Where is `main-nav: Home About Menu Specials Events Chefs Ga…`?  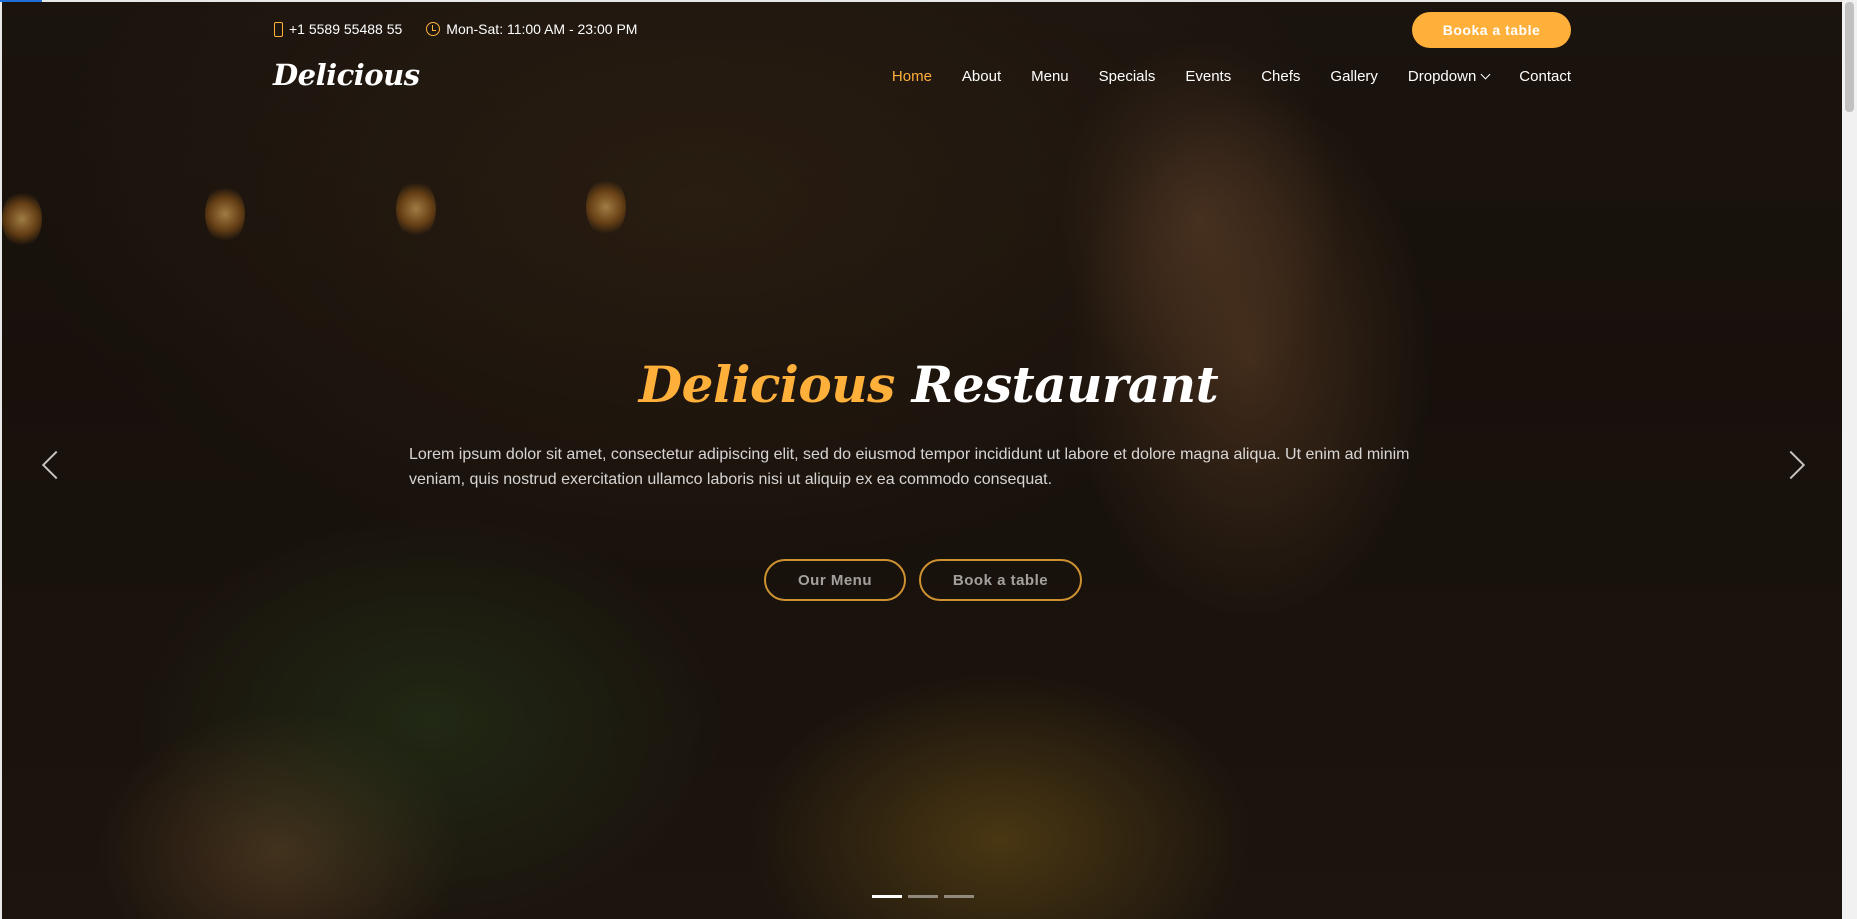 main-nav: Home About Menu Specials Events Chefs Ga… is located at coordinates (1231, 76).